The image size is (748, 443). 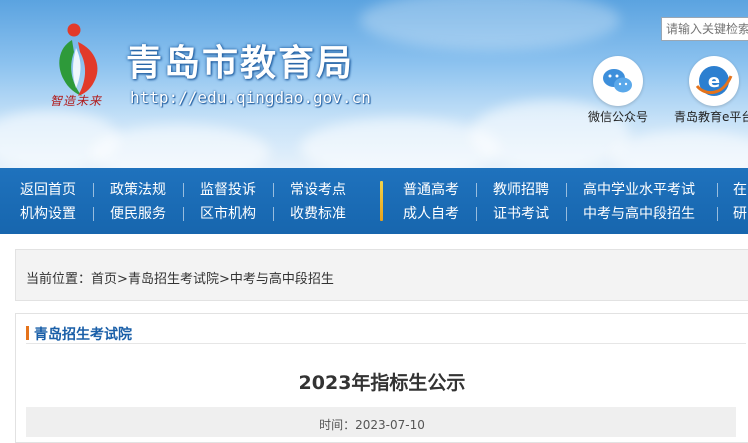 What do you see at coordinates (138, 214) in the screenshot?
I see `nav-item-services: 便民服务` at bounding box center [138, 214].